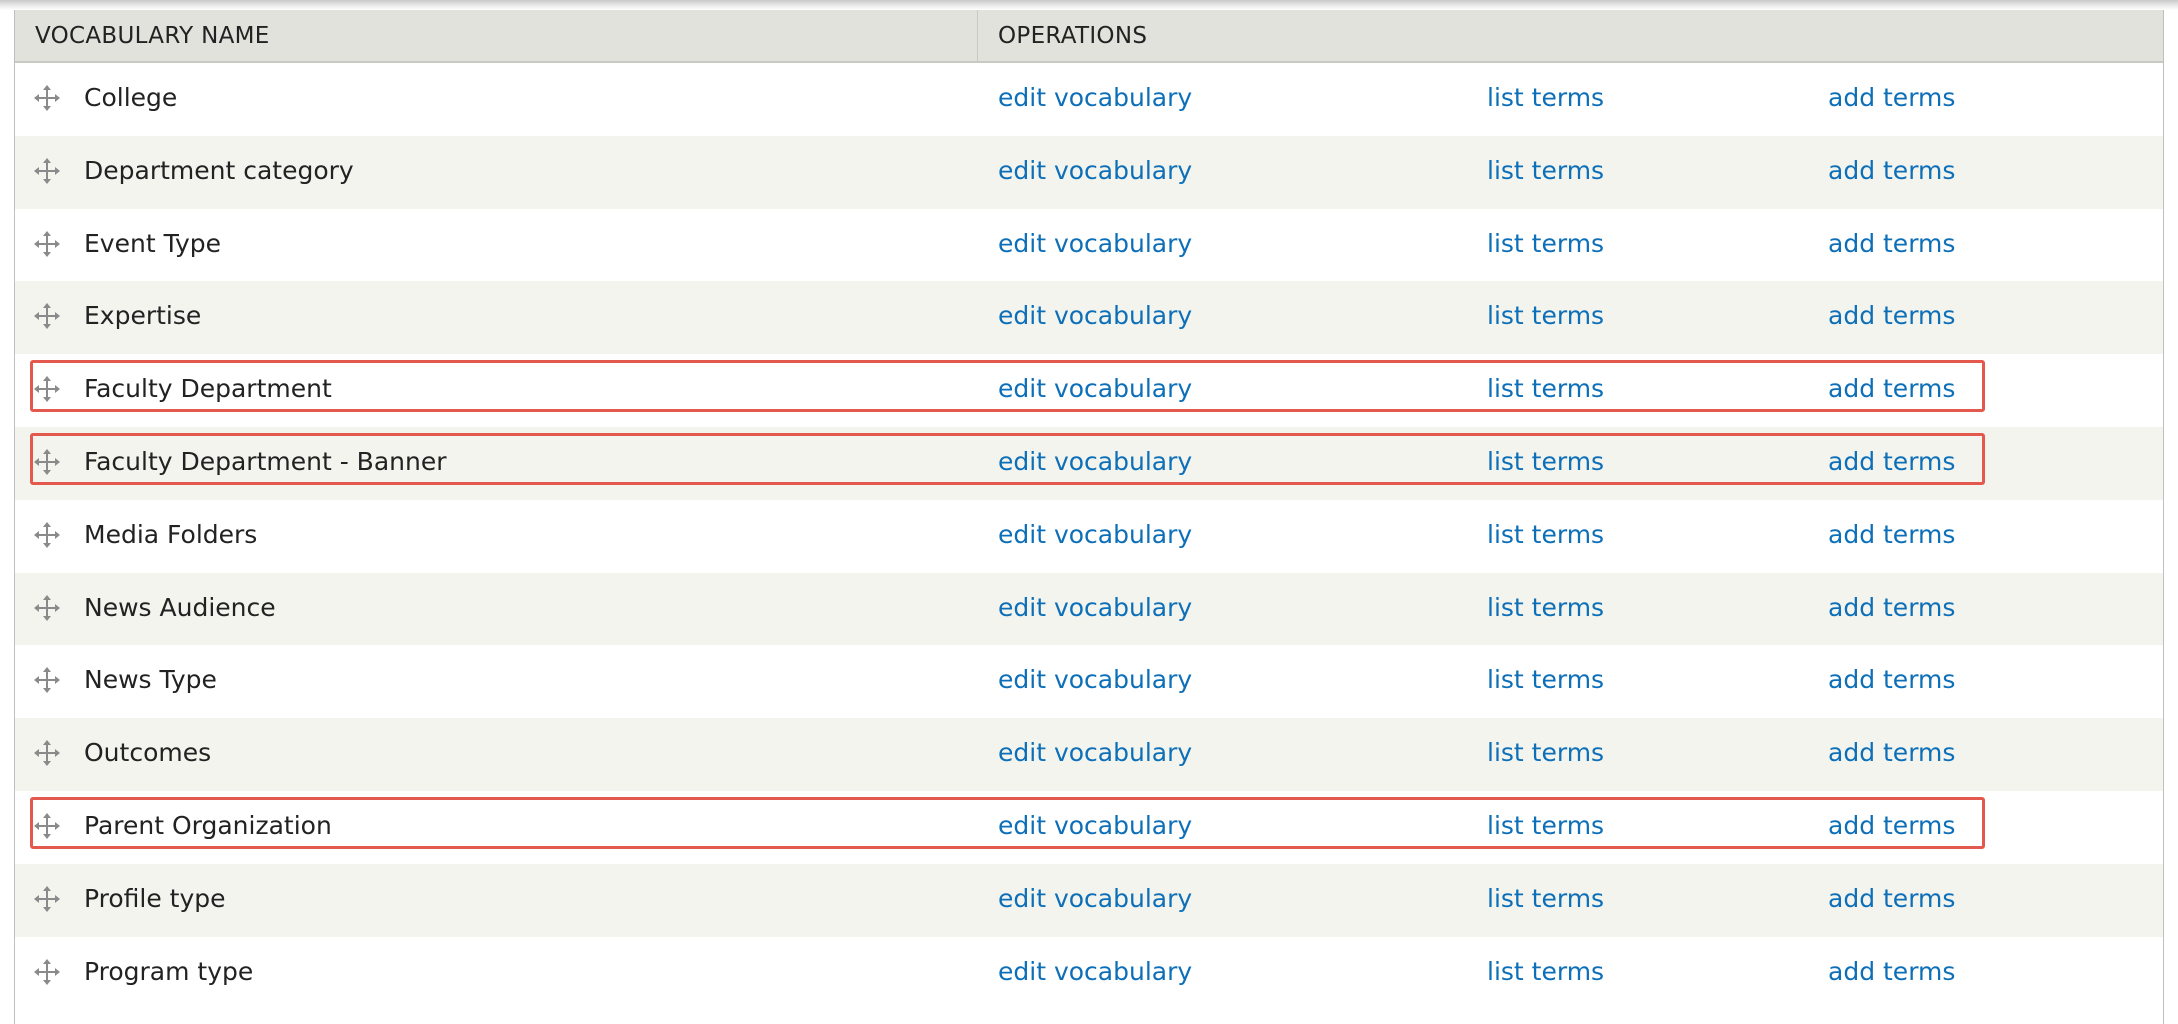  What do you see at coordinates (152, 243) in the screenshot?
I see `vocabulary-name: Event Type` at bounding box center [152, 243].